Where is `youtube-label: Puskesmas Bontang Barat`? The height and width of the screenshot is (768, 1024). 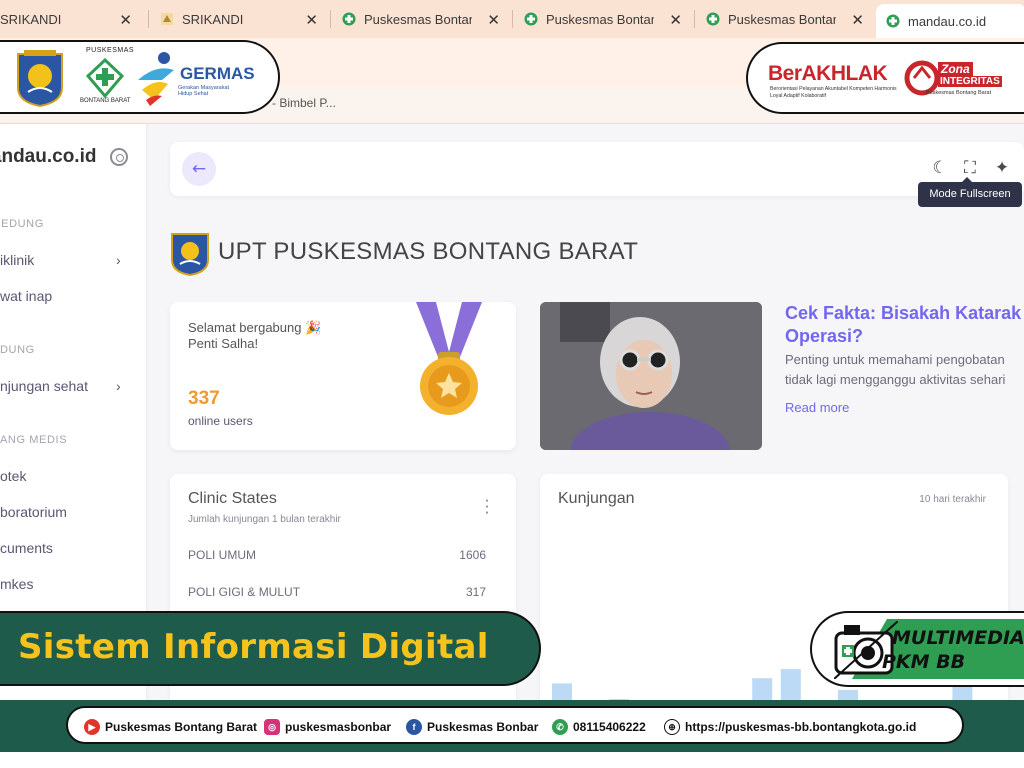 youtube-label: Puskesmas Bontang Barat is located at coordinates (181, 727).